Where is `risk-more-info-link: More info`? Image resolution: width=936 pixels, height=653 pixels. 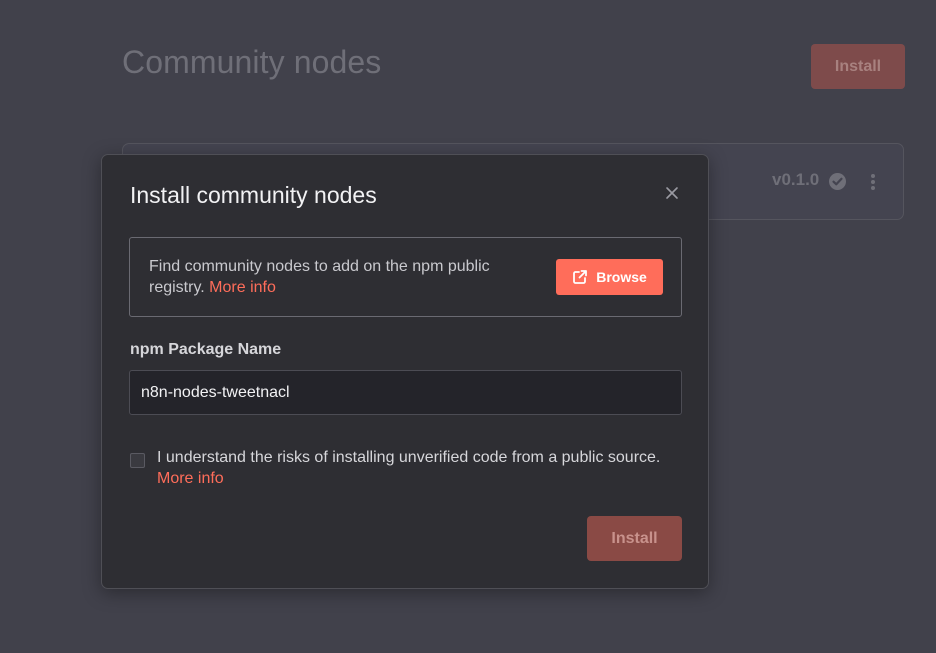
risk-more-info-link: More info is located at coordinates (190, 478).